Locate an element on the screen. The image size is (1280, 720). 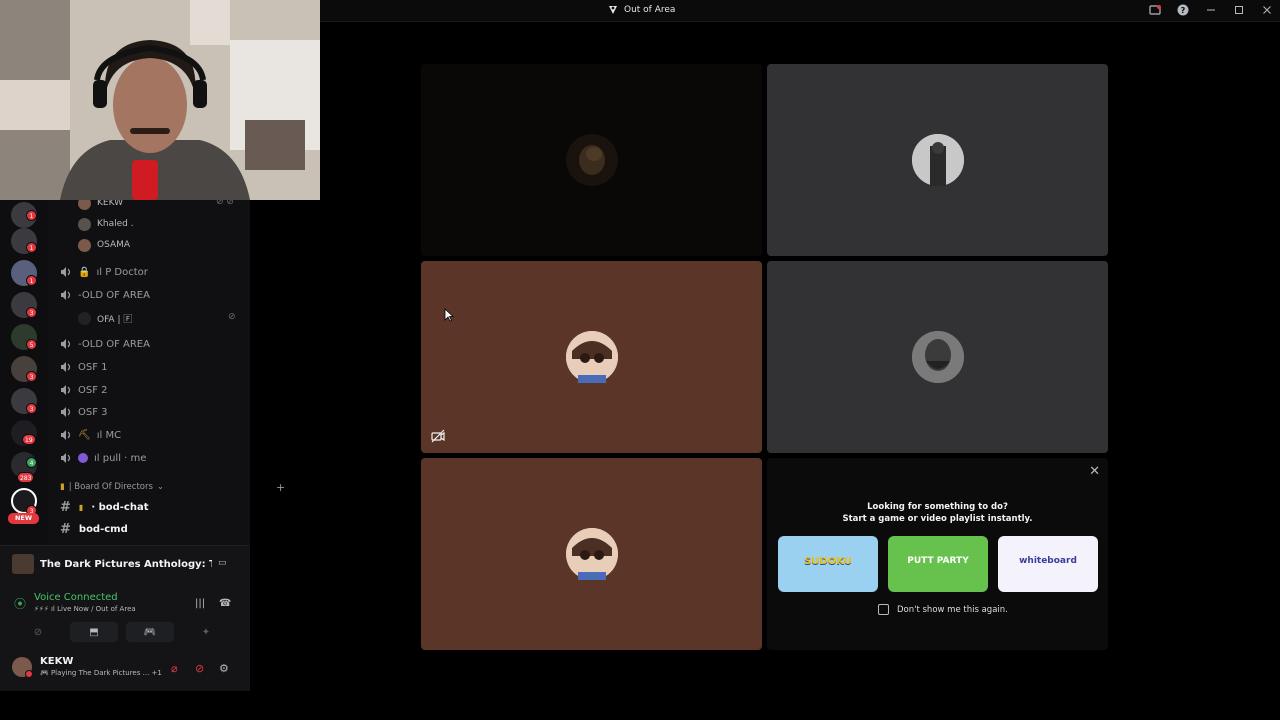
voice-member: OSAMA is located at coordinates (104, 245).